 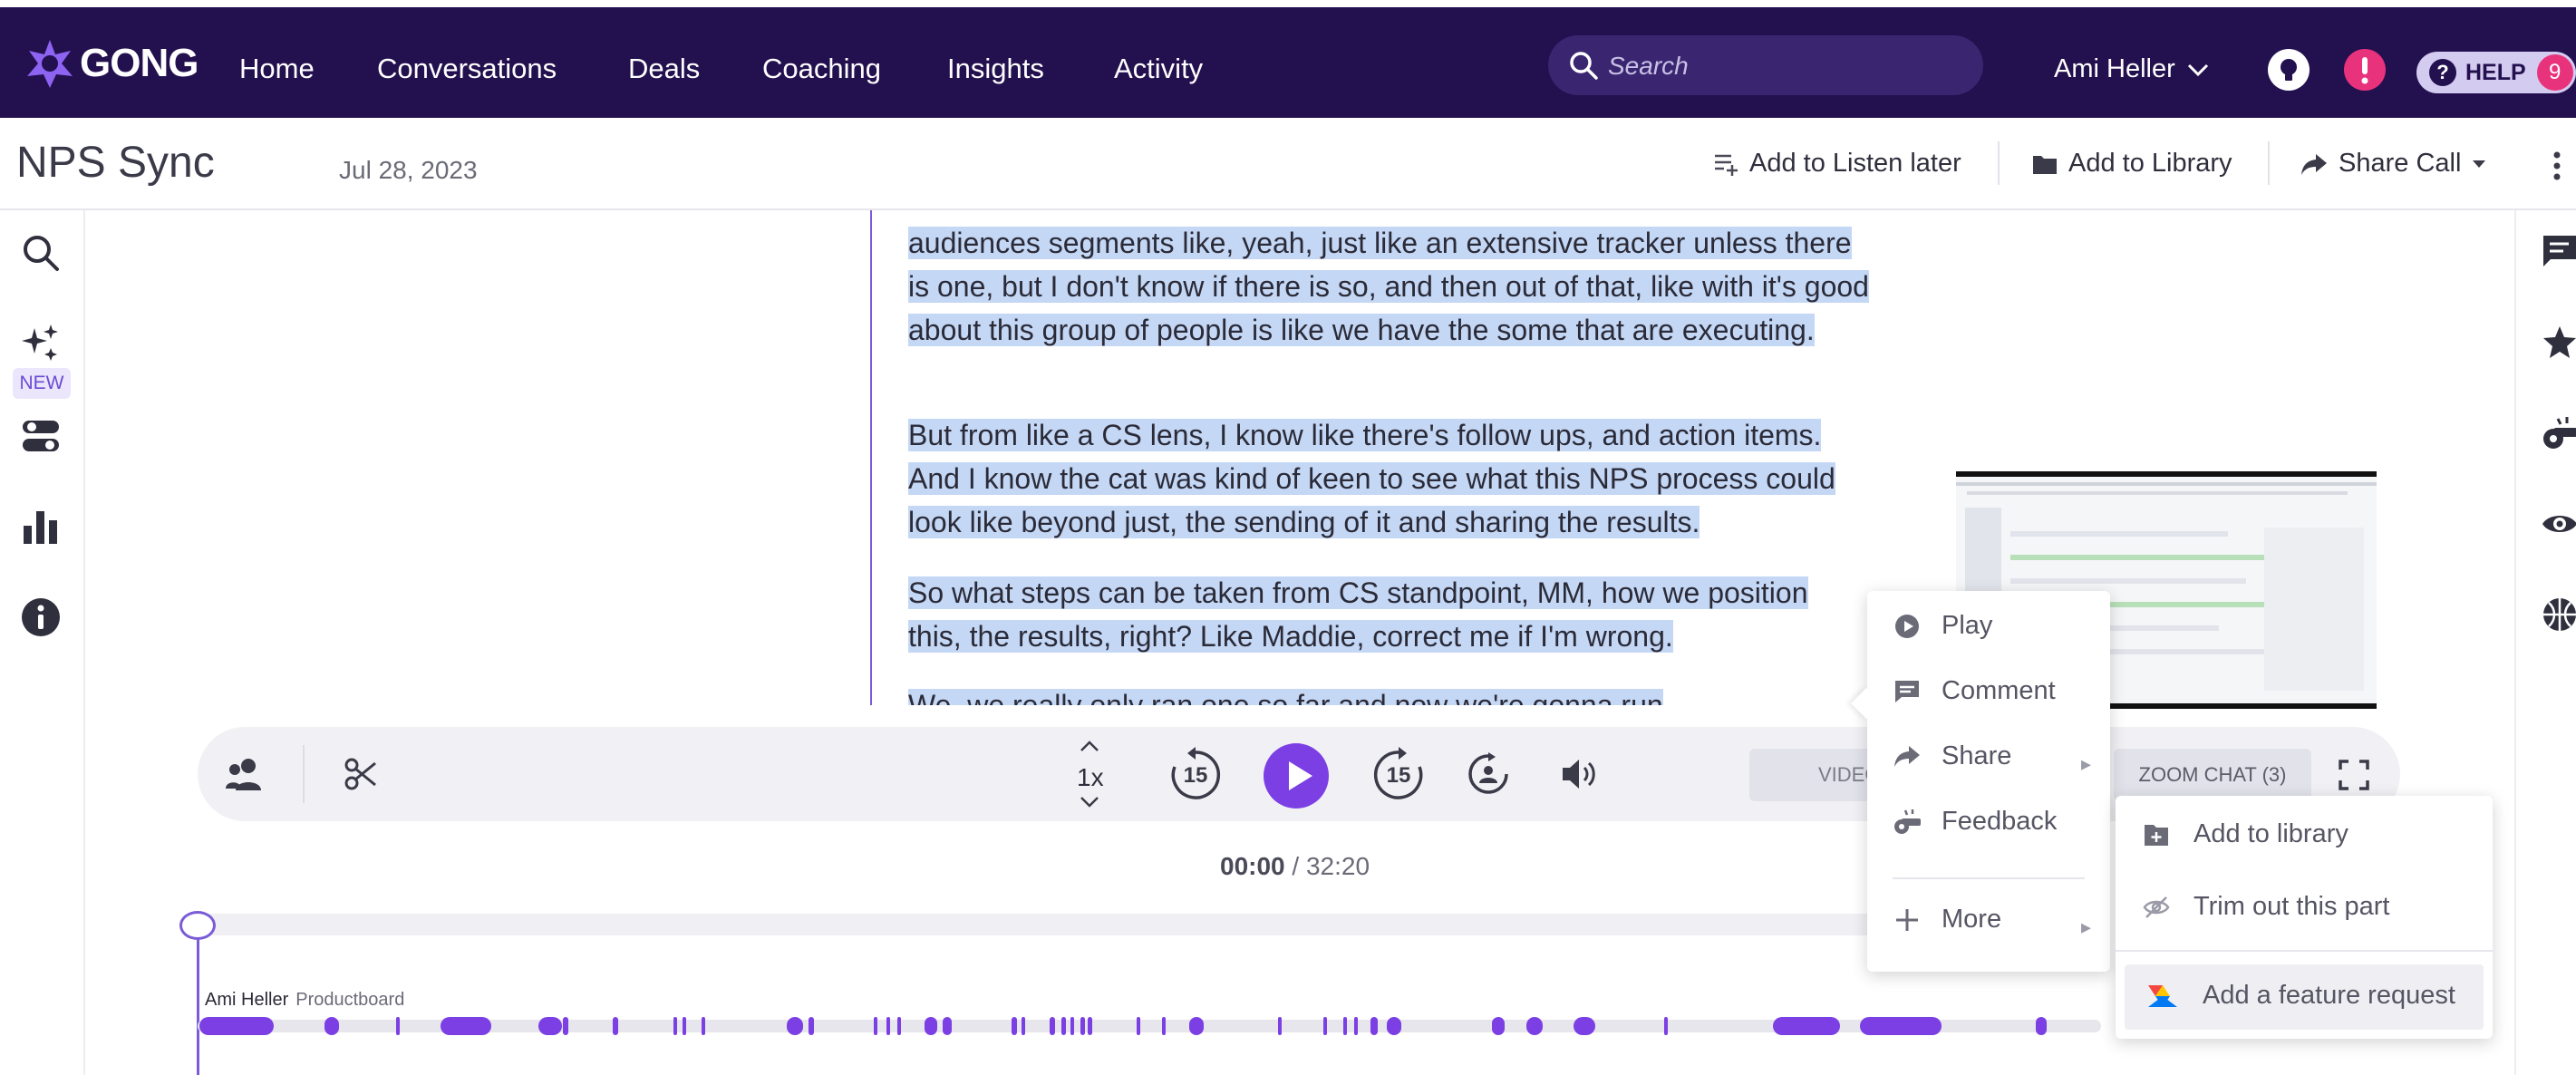 What do you see at coordinates (2245, 834) in the screenshot?
I see `menu-item-add-to-library: Add to library` at bounding box center [2245, 834].